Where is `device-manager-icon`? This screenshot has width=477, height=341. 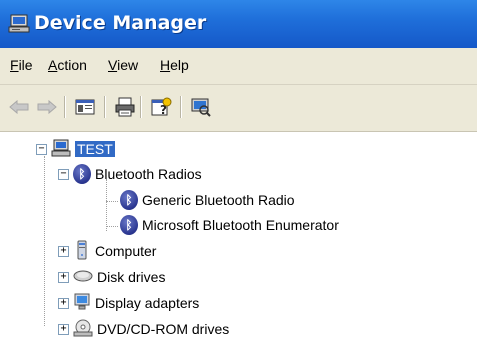
device-manager-icon is located at coordinates (19, 26).